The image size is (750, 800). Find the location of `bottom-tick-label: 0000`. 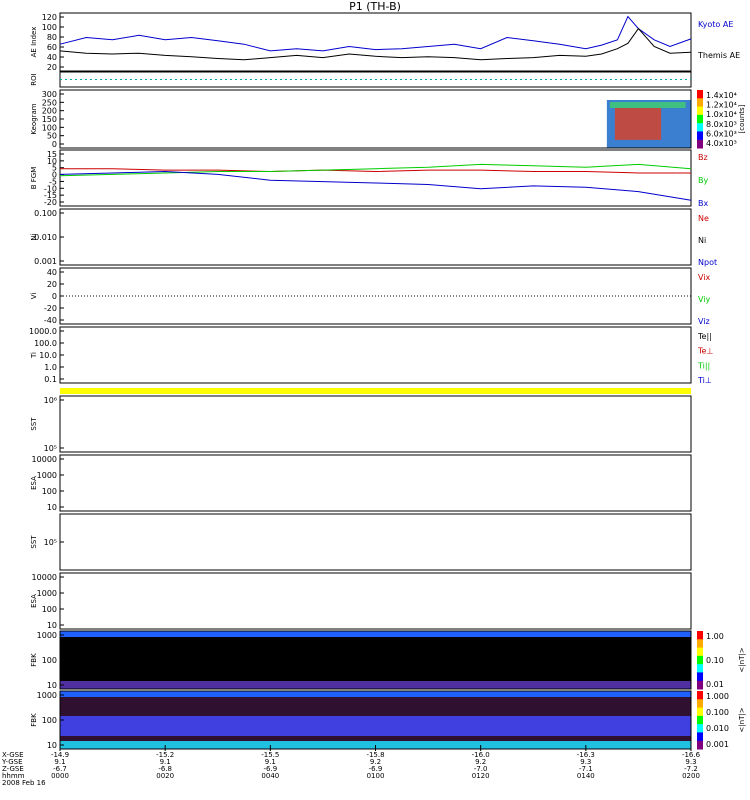

bottom-tick-label: 0000 is located at coordinates (60, 776).